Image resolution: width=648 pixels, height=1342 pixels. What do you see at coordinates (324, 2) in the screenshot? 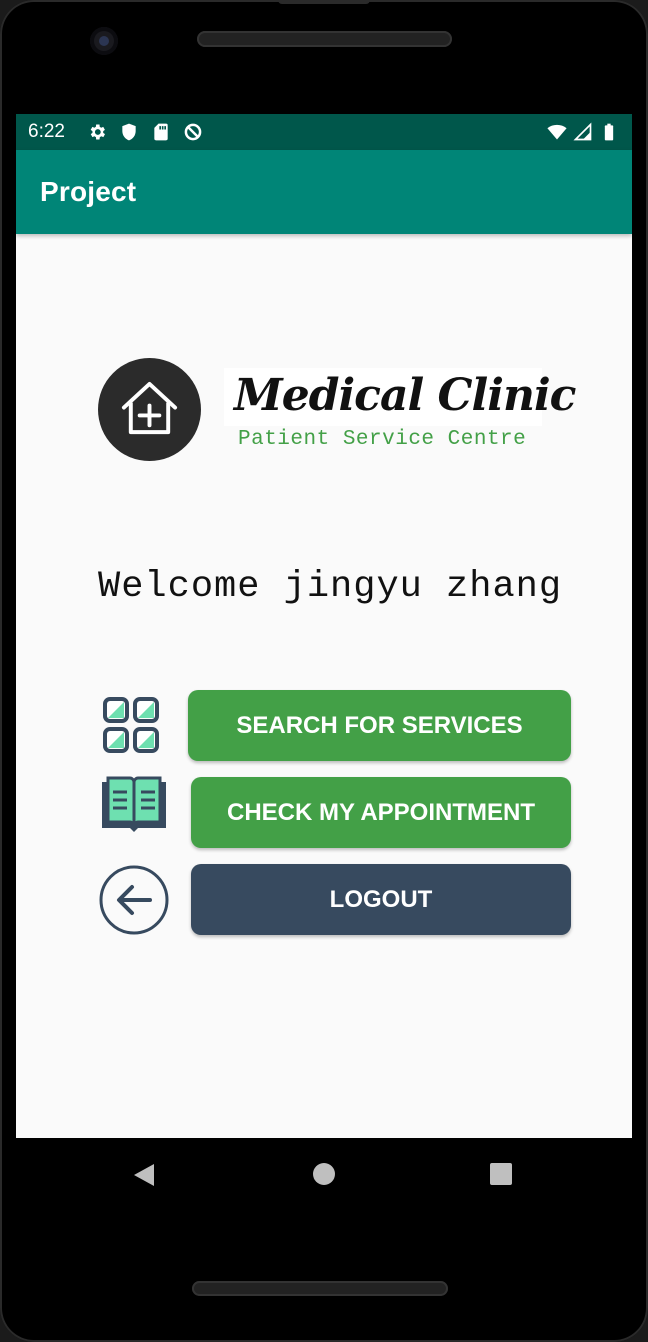
I see `top-notch` at bounding box center [324, 2].